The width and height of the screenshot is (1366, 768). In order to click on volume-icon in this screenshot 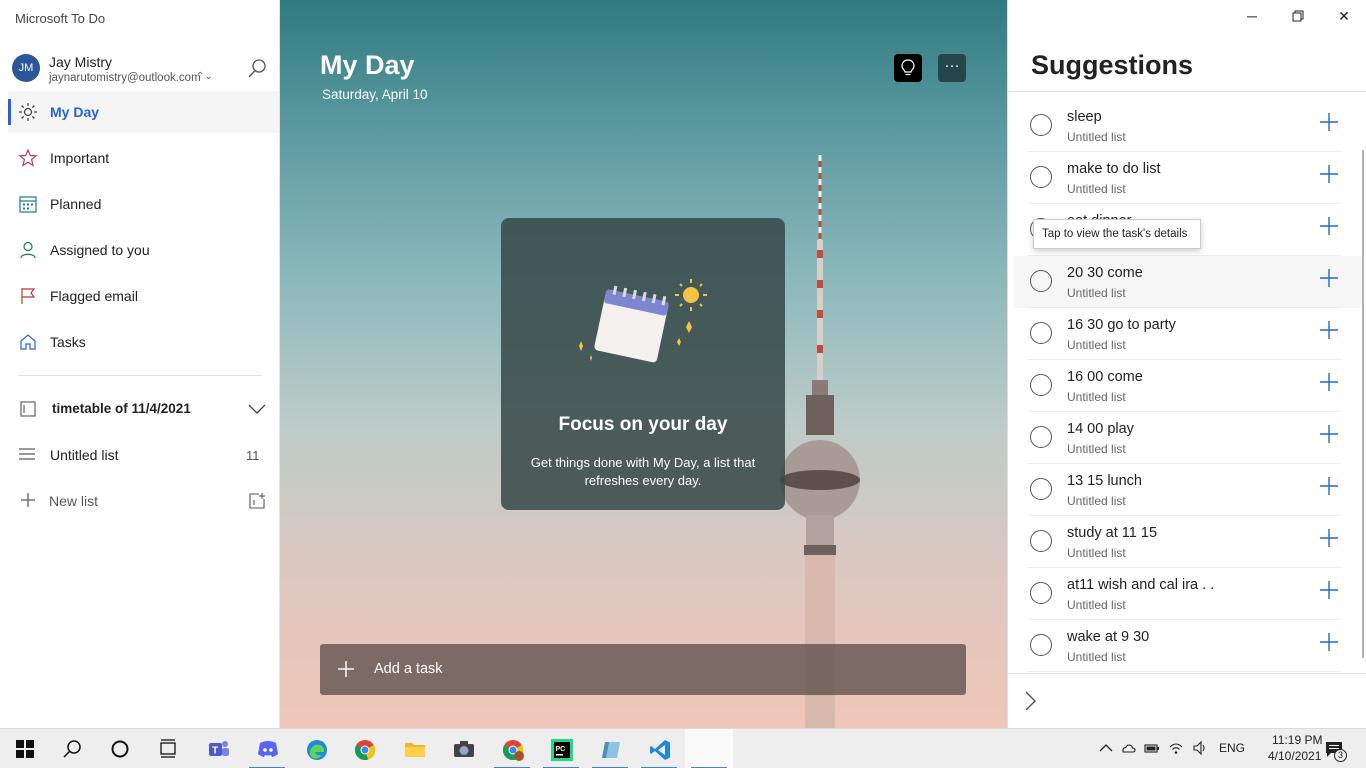, I will do `click(1200, 748)`.